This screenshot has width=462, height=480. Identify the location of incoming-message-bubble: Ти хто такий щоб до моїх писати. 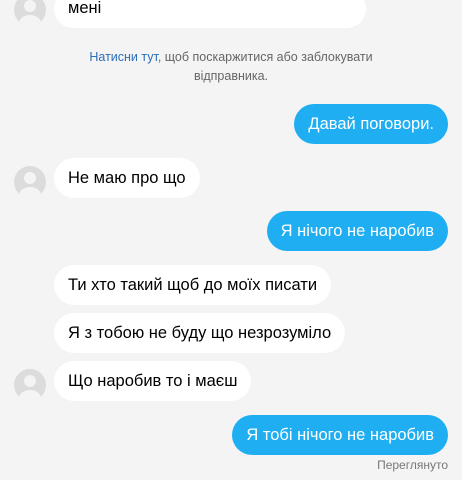
(193, 285).